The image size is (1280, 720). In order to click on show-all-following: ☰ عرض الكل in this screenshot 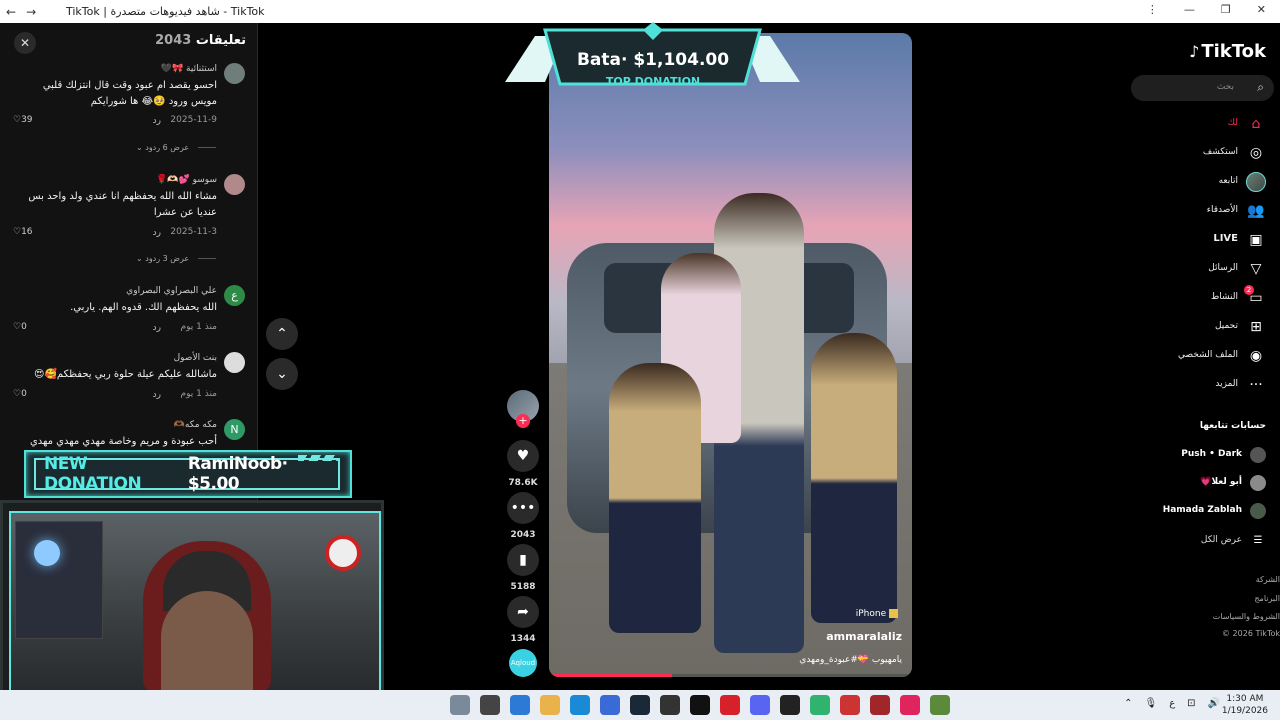, I will do `click(1196, 542)`.